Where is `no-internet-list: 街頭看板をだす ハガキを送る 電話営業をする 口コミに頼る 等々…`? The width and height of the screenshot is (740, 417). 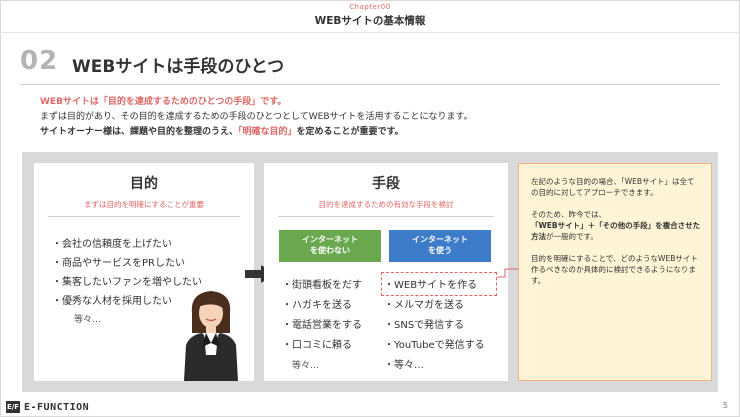 no-internet-list: 街頭看板をだす ハガキを送る 電話営業をする 口コミに頼る 等々… is located at coordinates (322, 326).